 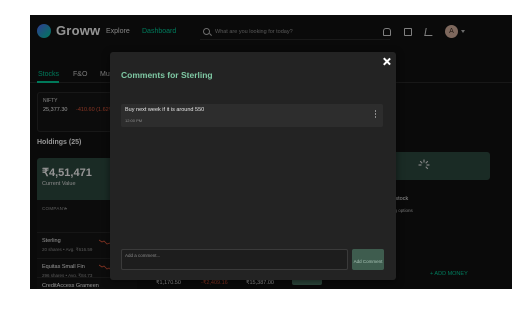 What do you see at coordinates (165, 110) in the screenshot?
I see `comment-text: Buy next week if it is around 550` at bounding box center [165, 110].